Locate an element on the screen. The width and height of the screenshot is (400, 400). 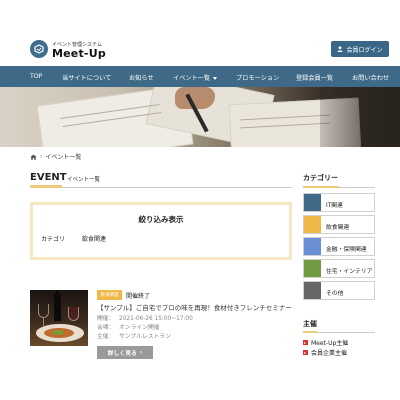
filter-panel: 絞り込み表示 カテゴリ 飲食関連 is located at coordinates (161, 231).